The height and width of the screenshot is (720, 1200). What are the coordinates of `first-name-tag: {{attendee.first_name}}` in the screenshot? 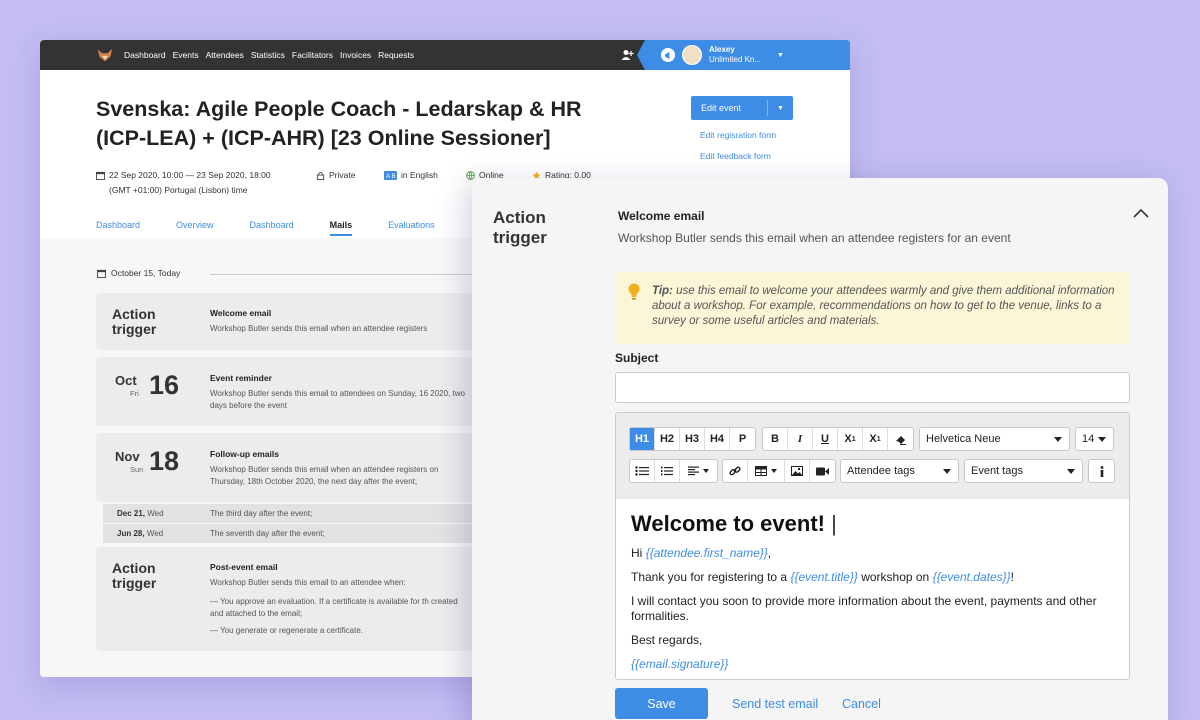 It's located at (706, 553).